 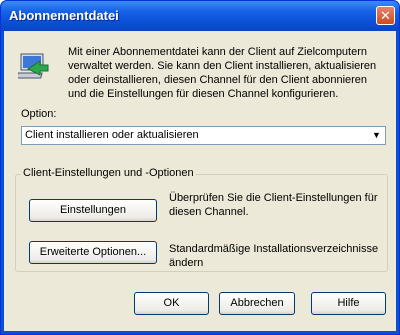 What do you see at coordinates (112, 135) in the screenshot?
I see `option-selected-value: Client installieren oder aktualisieren` at bounding box center [112, 135].